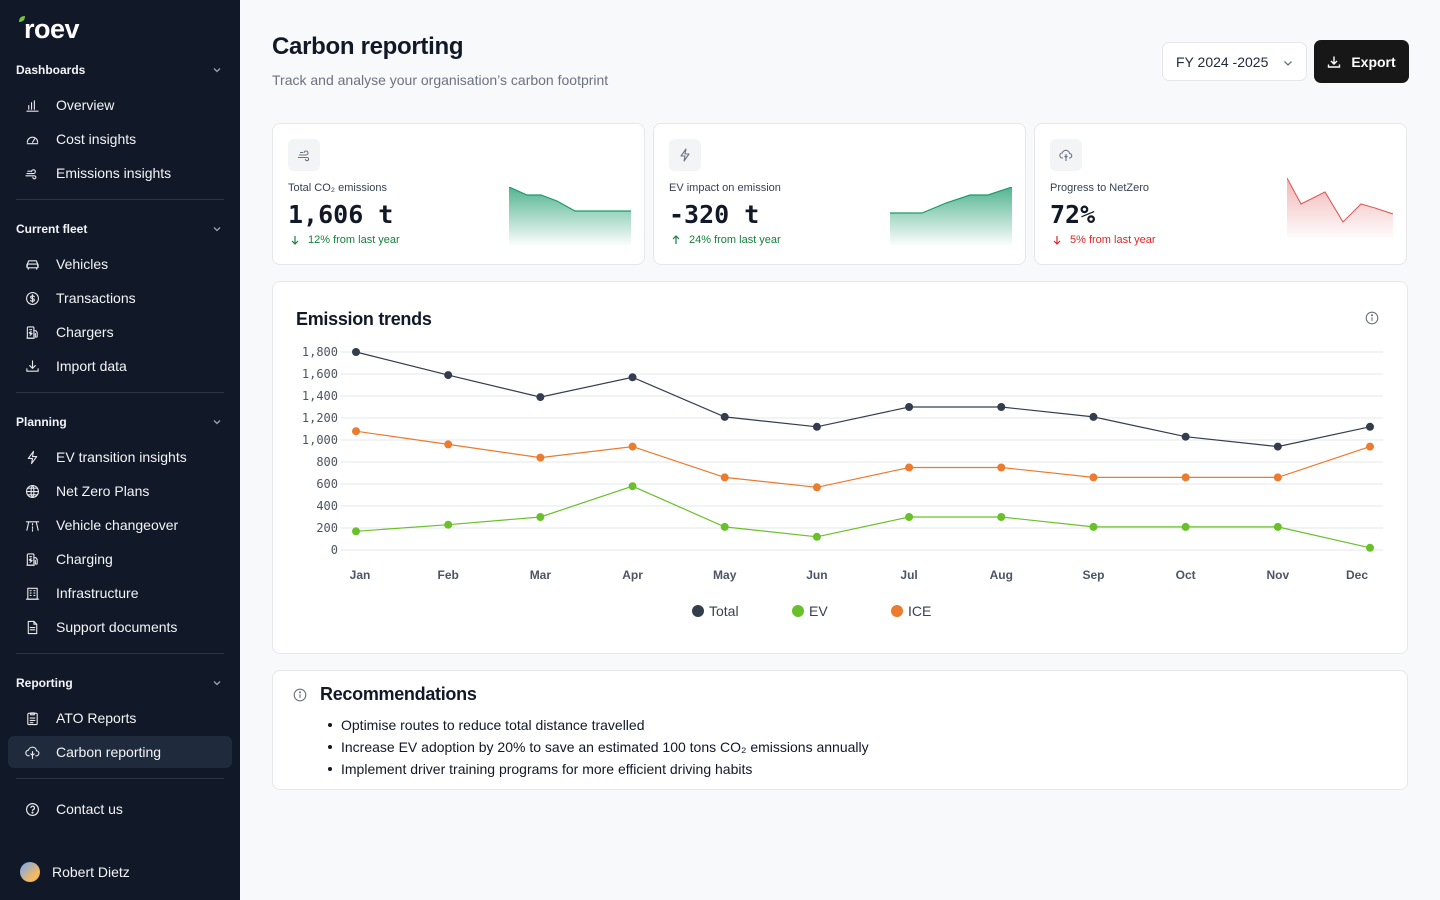 This screenshot has width=1440, height=900. What do you see at coordinates (85, 105) in the screenshot?
I see `sidebar-item-label: Overview` at bounding box center [85, 105].